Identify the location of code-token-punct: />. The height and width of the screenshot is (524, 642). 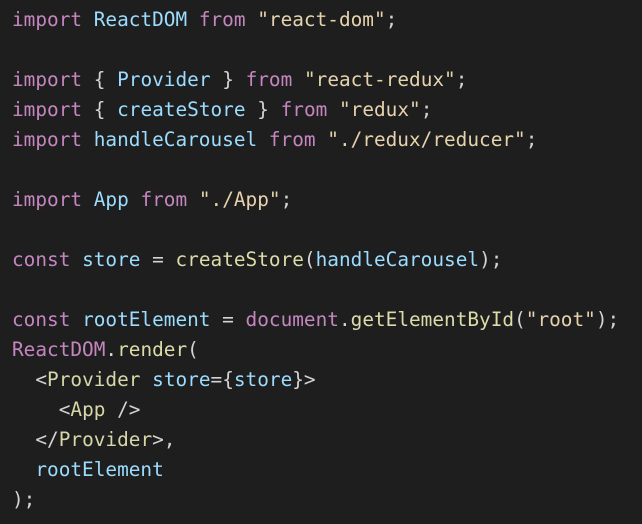
(129, 409).